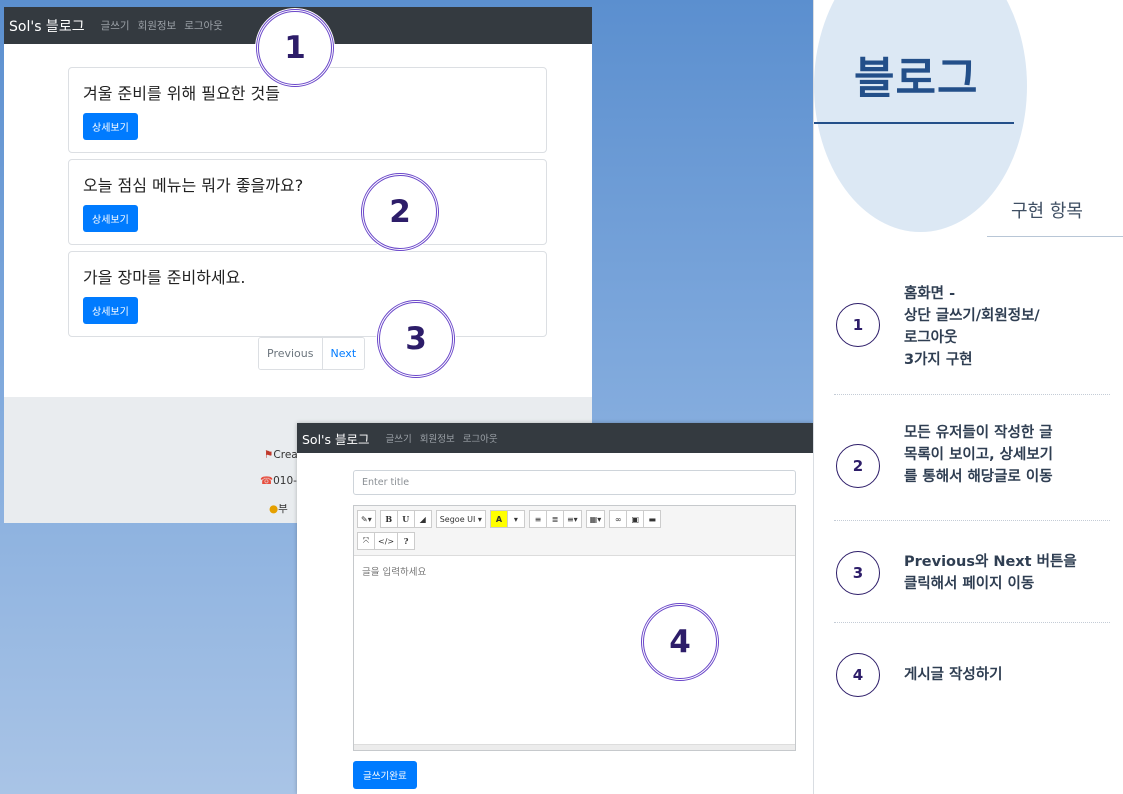  What do you see at coordinates (498, 519) in the screenshot?
I see `highlight-color-button: A` at bounding box center [498, 519].